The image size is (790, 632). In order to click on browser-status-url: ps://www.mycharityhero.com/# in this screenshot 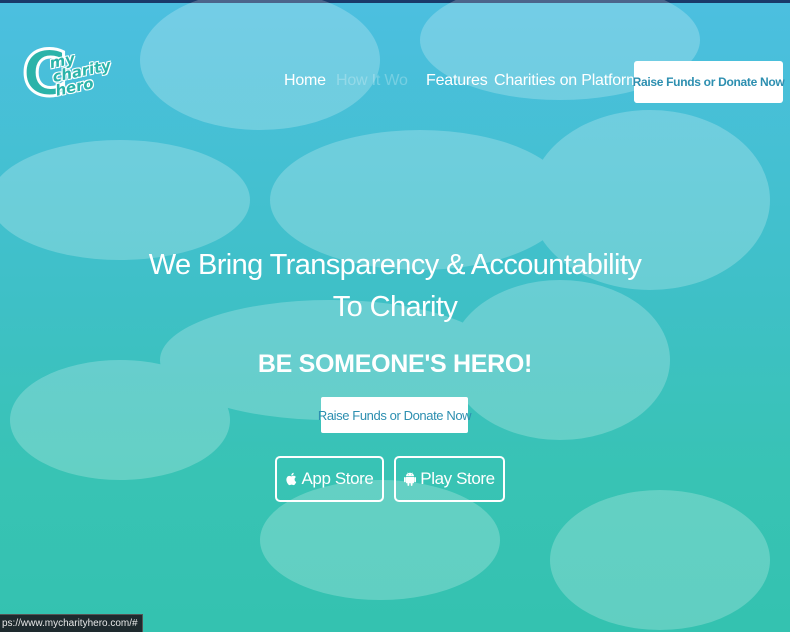, I will do `click(71, 623)`.